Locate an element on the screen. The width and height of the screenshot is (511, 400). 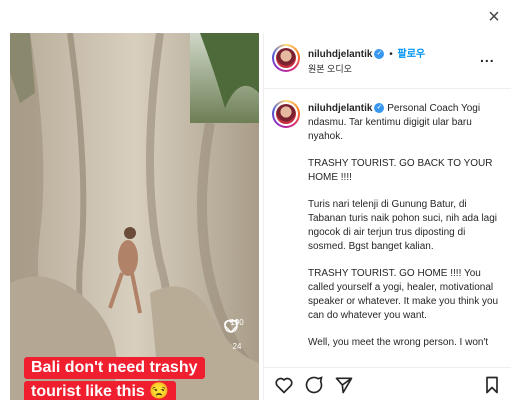
media-caption-line-2: tourist like this 😒 is located at coordinates (100, 390).